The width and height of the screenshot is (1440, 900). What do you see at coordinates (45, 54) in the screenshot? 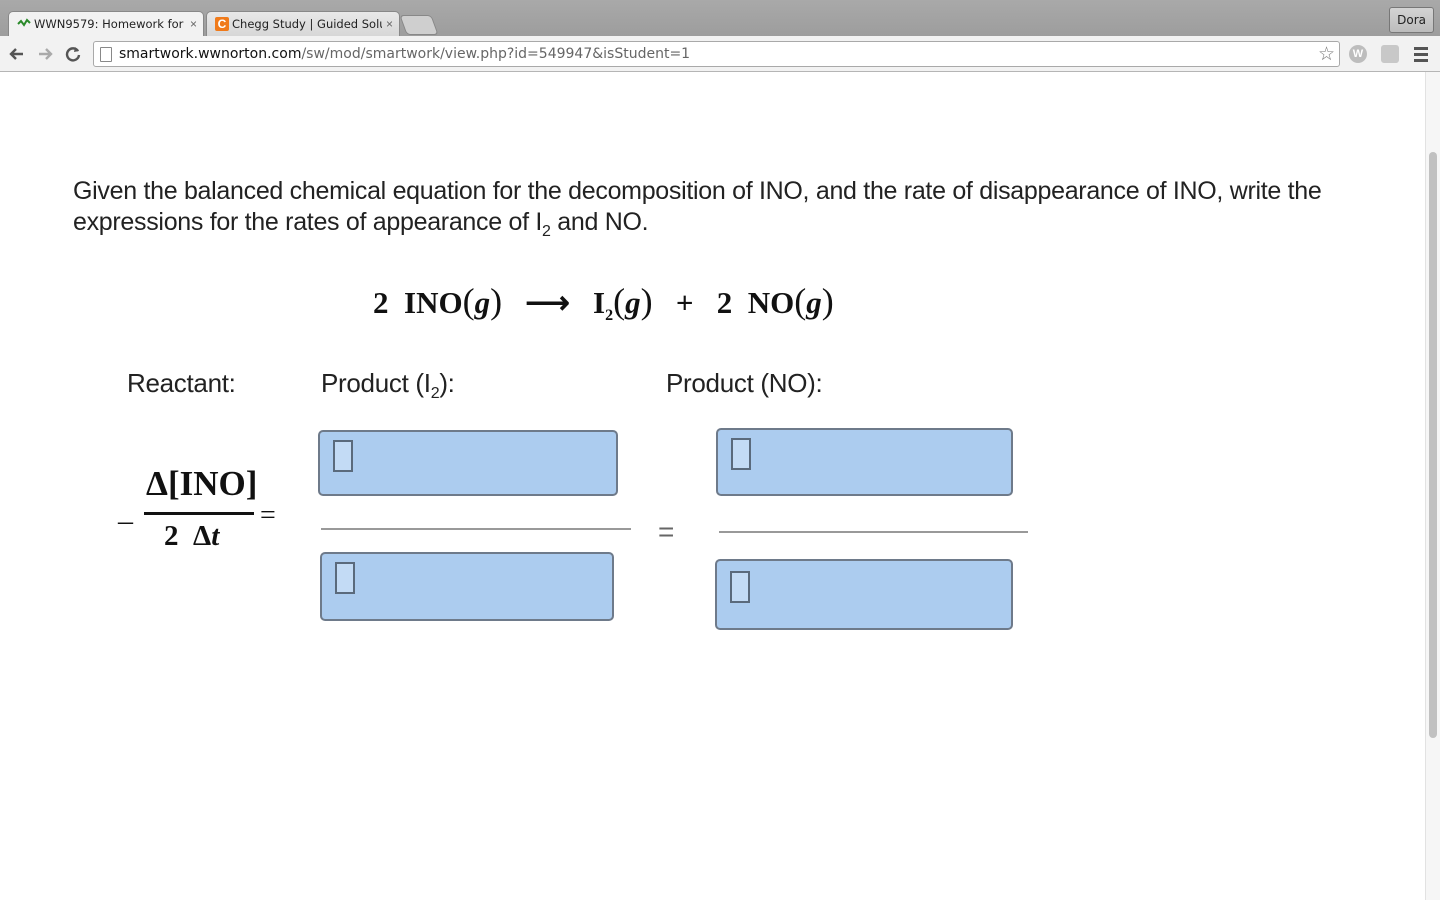
I see `forward-arrow-icon` at bounding box center [45, 54].